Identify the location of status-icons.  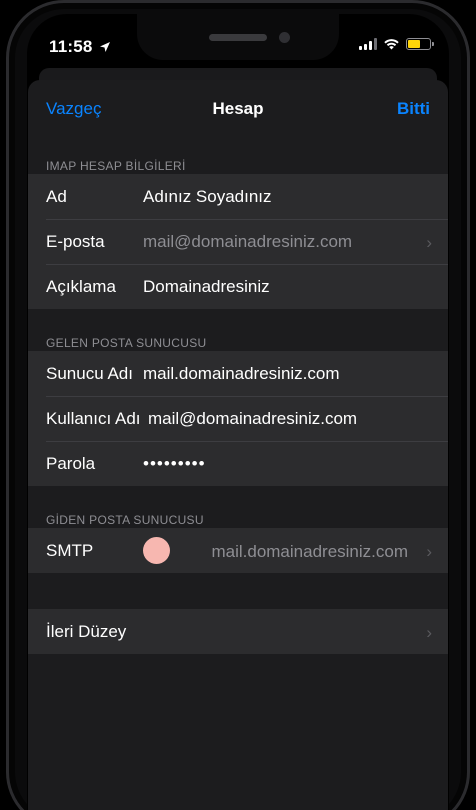
(396, 44).